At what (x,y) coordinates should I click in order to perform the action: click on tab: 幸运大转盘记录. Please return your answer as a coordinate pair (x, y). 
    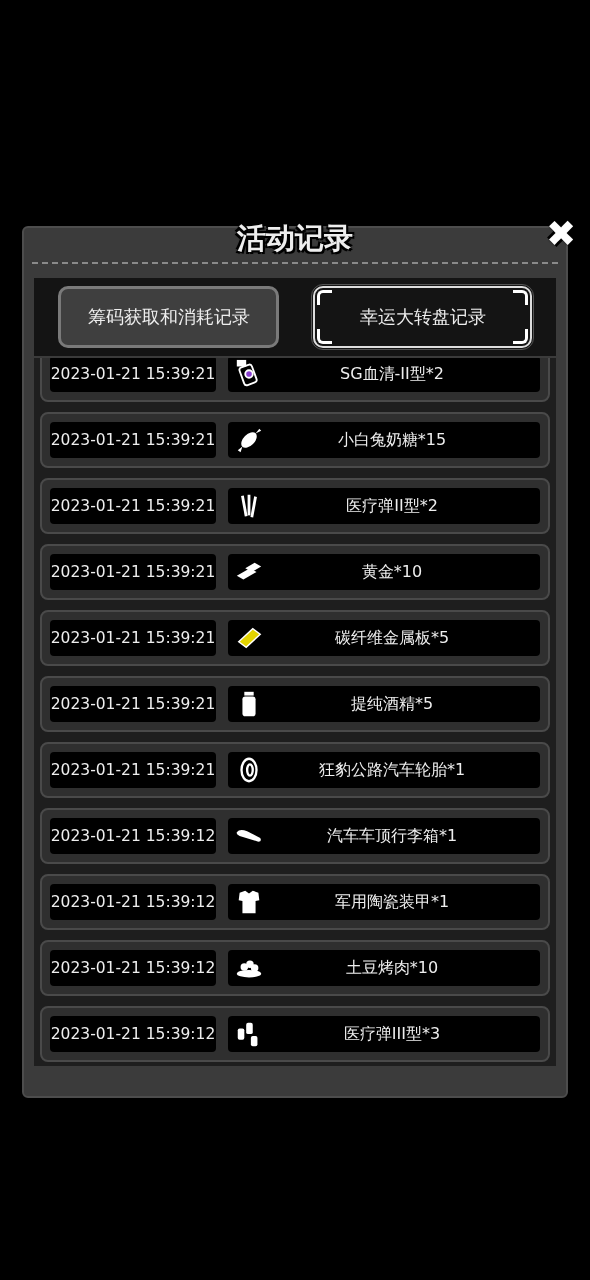
    Looking at the image, I should click on (422, 317).